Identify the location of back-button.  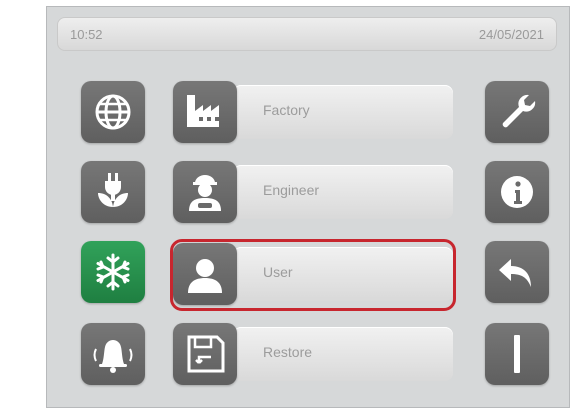
(517, 272).